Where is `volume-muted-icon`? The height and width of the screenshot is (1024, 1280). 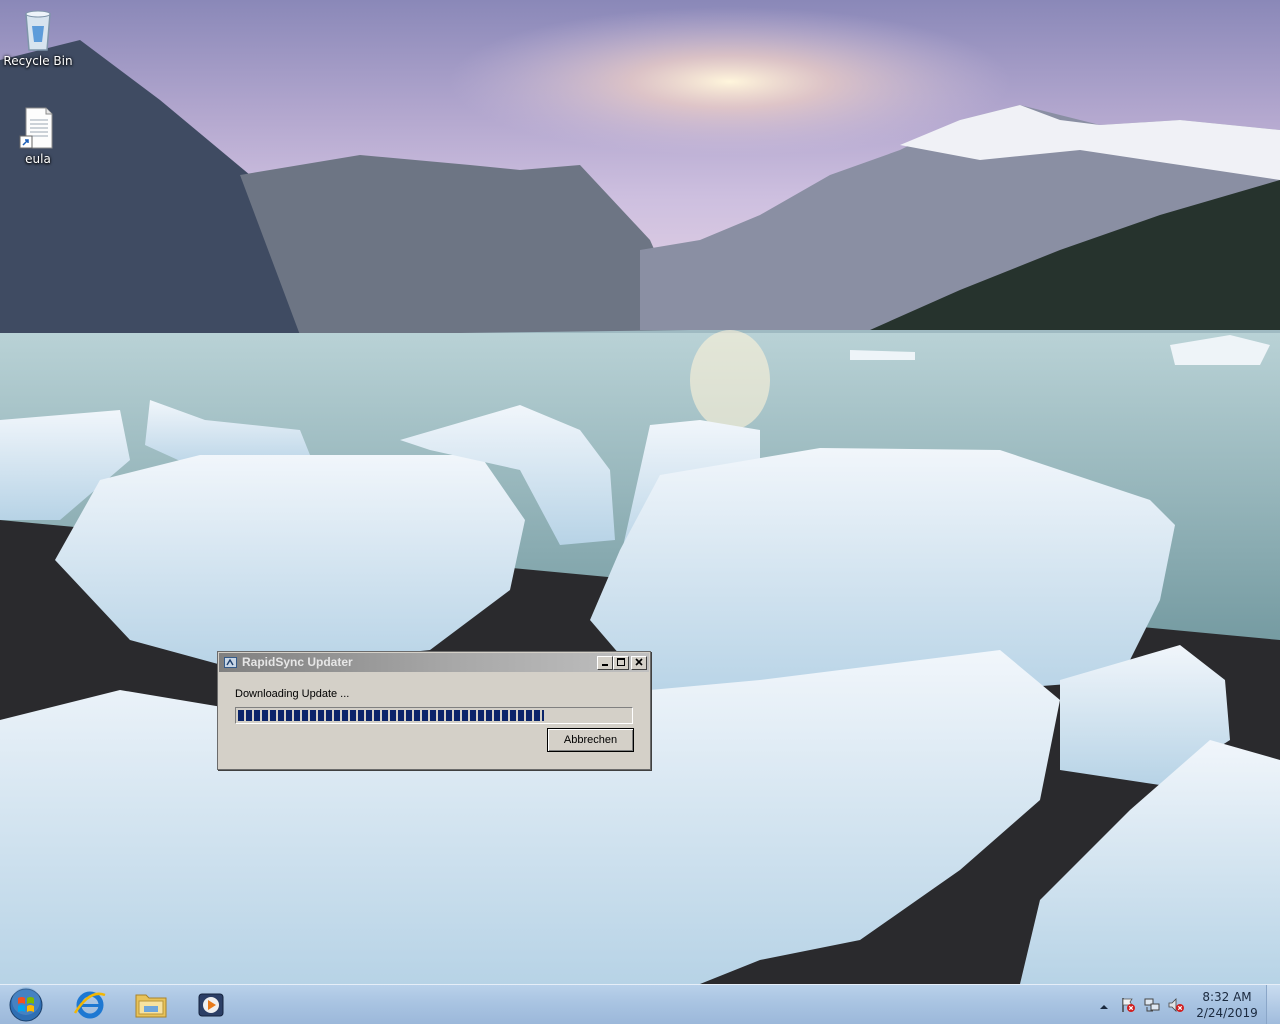
volume-muted-icon is located at coordinates (1176, 1005).